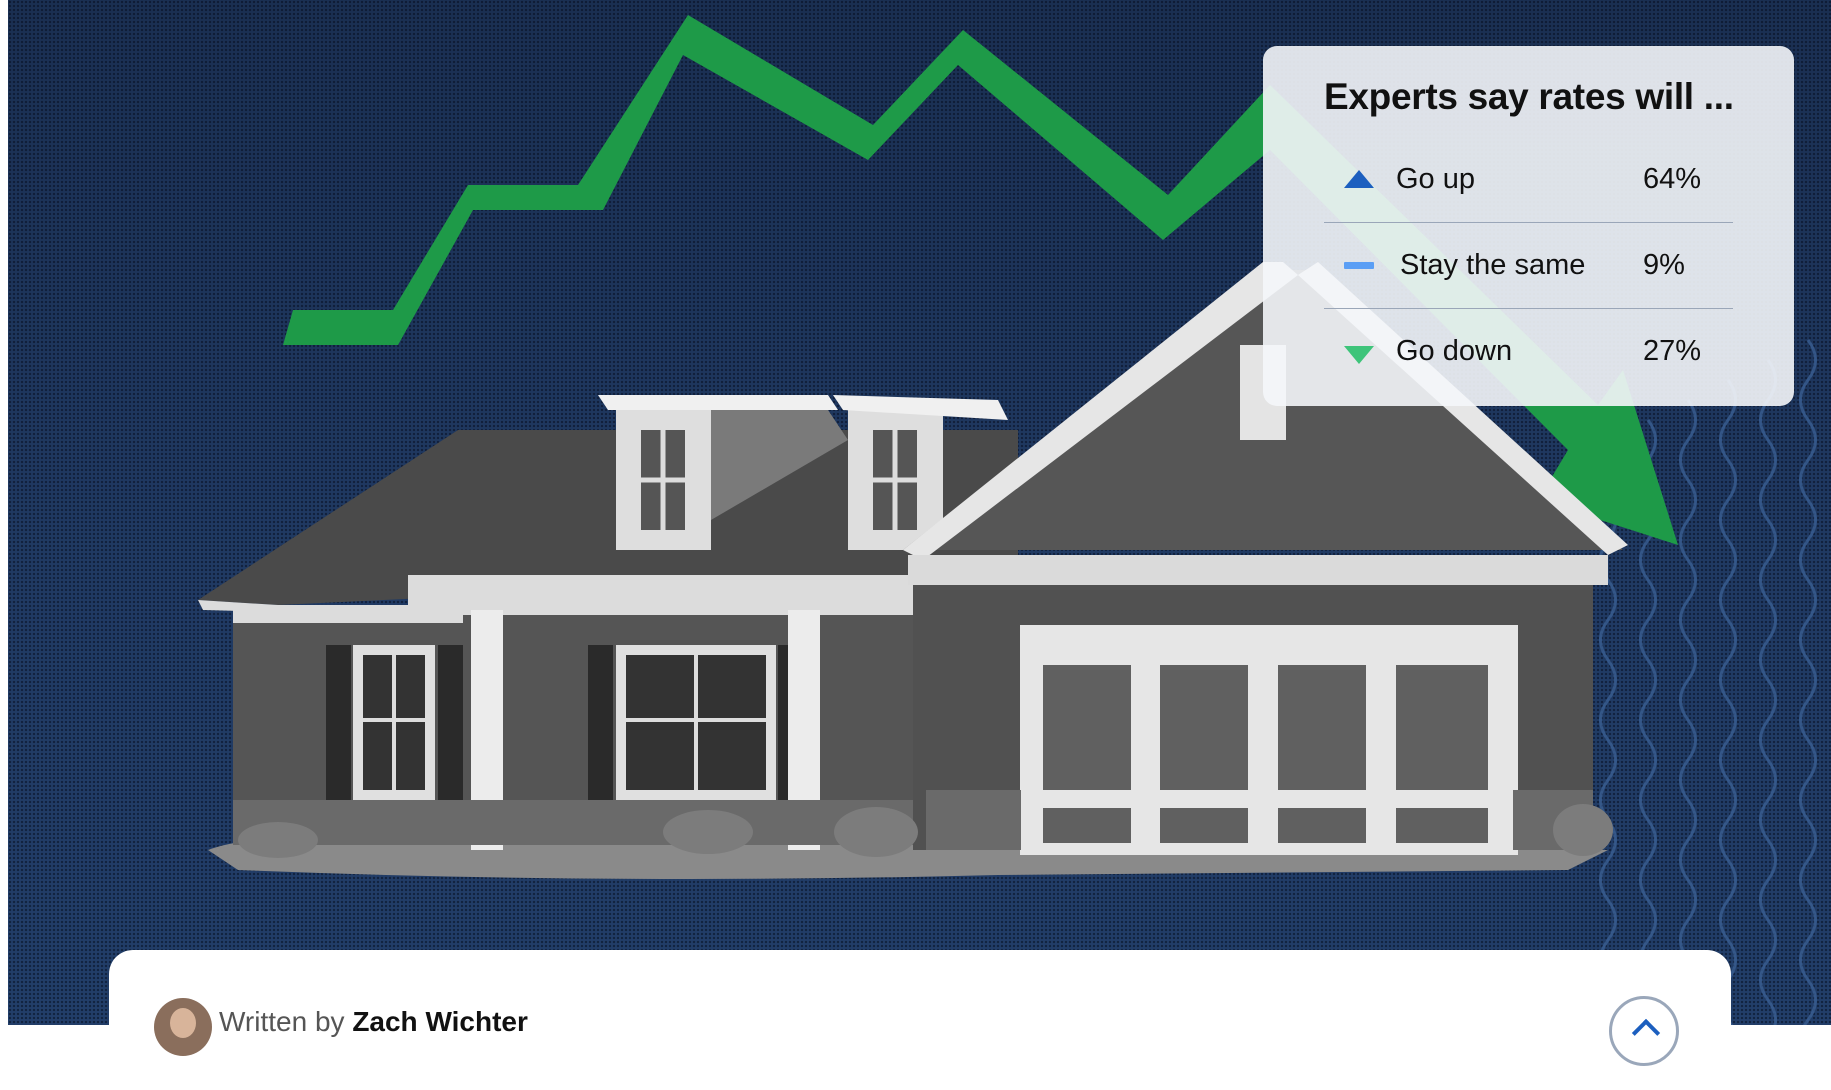 This screenshot has height=1090, width=1831. What do you see at coordinates (1369, 265) in the screenshot?
I see `dash-icon` at bounding box center [1369, 265].